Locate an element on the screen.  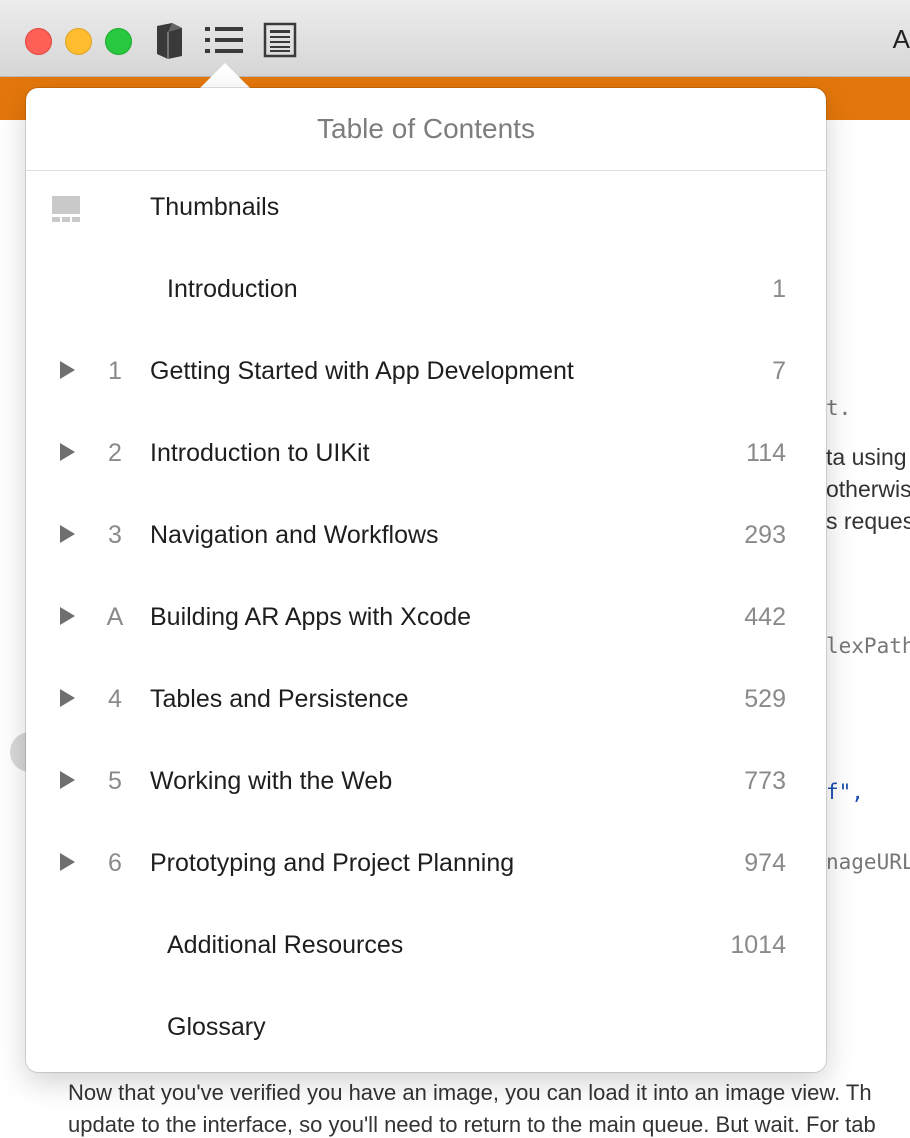
toc-item-page: 114 is located at coordinates (766, 453).